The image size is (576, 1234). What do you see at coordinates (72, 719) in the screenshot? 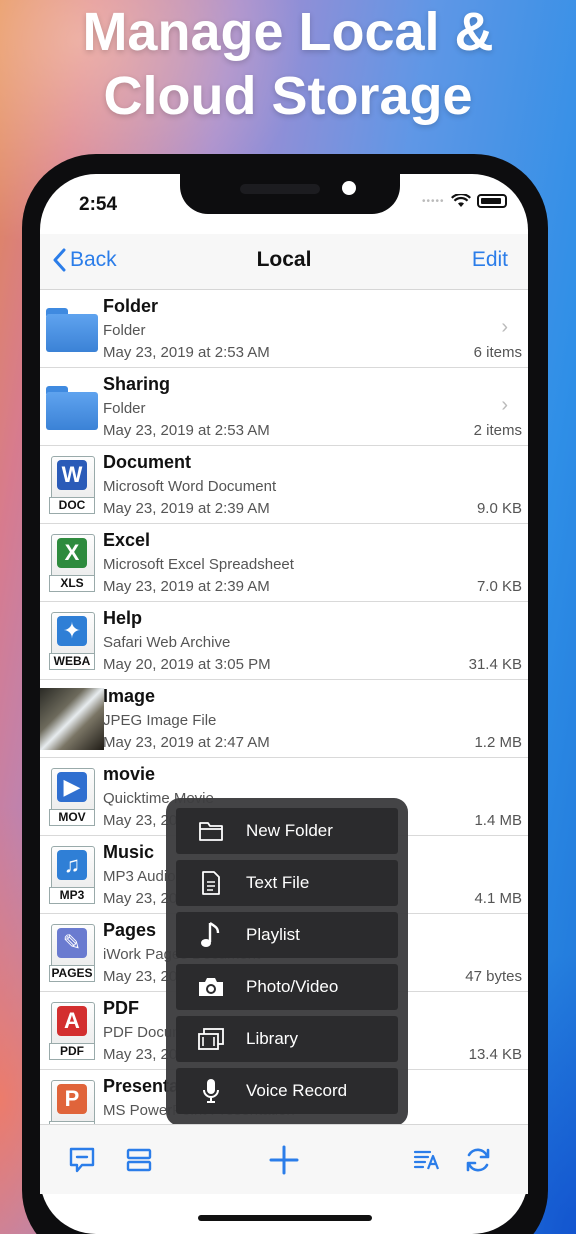
I see `image-thumbnail` at bounding box center [72, 719].